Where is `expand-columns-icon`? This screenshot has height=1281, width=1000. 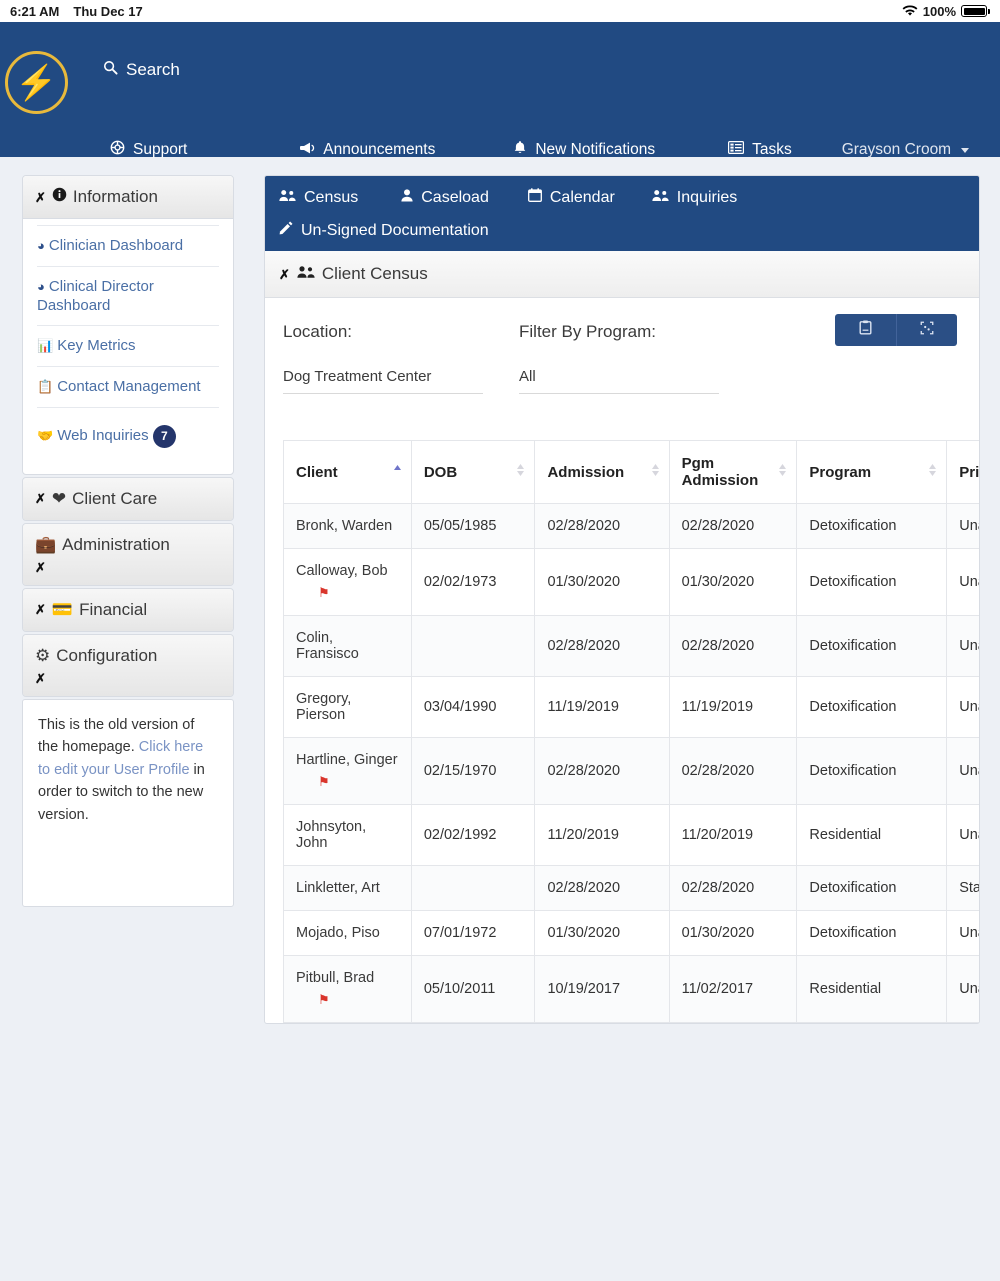 expand-columns-icon is located at coordinates (927, 330).